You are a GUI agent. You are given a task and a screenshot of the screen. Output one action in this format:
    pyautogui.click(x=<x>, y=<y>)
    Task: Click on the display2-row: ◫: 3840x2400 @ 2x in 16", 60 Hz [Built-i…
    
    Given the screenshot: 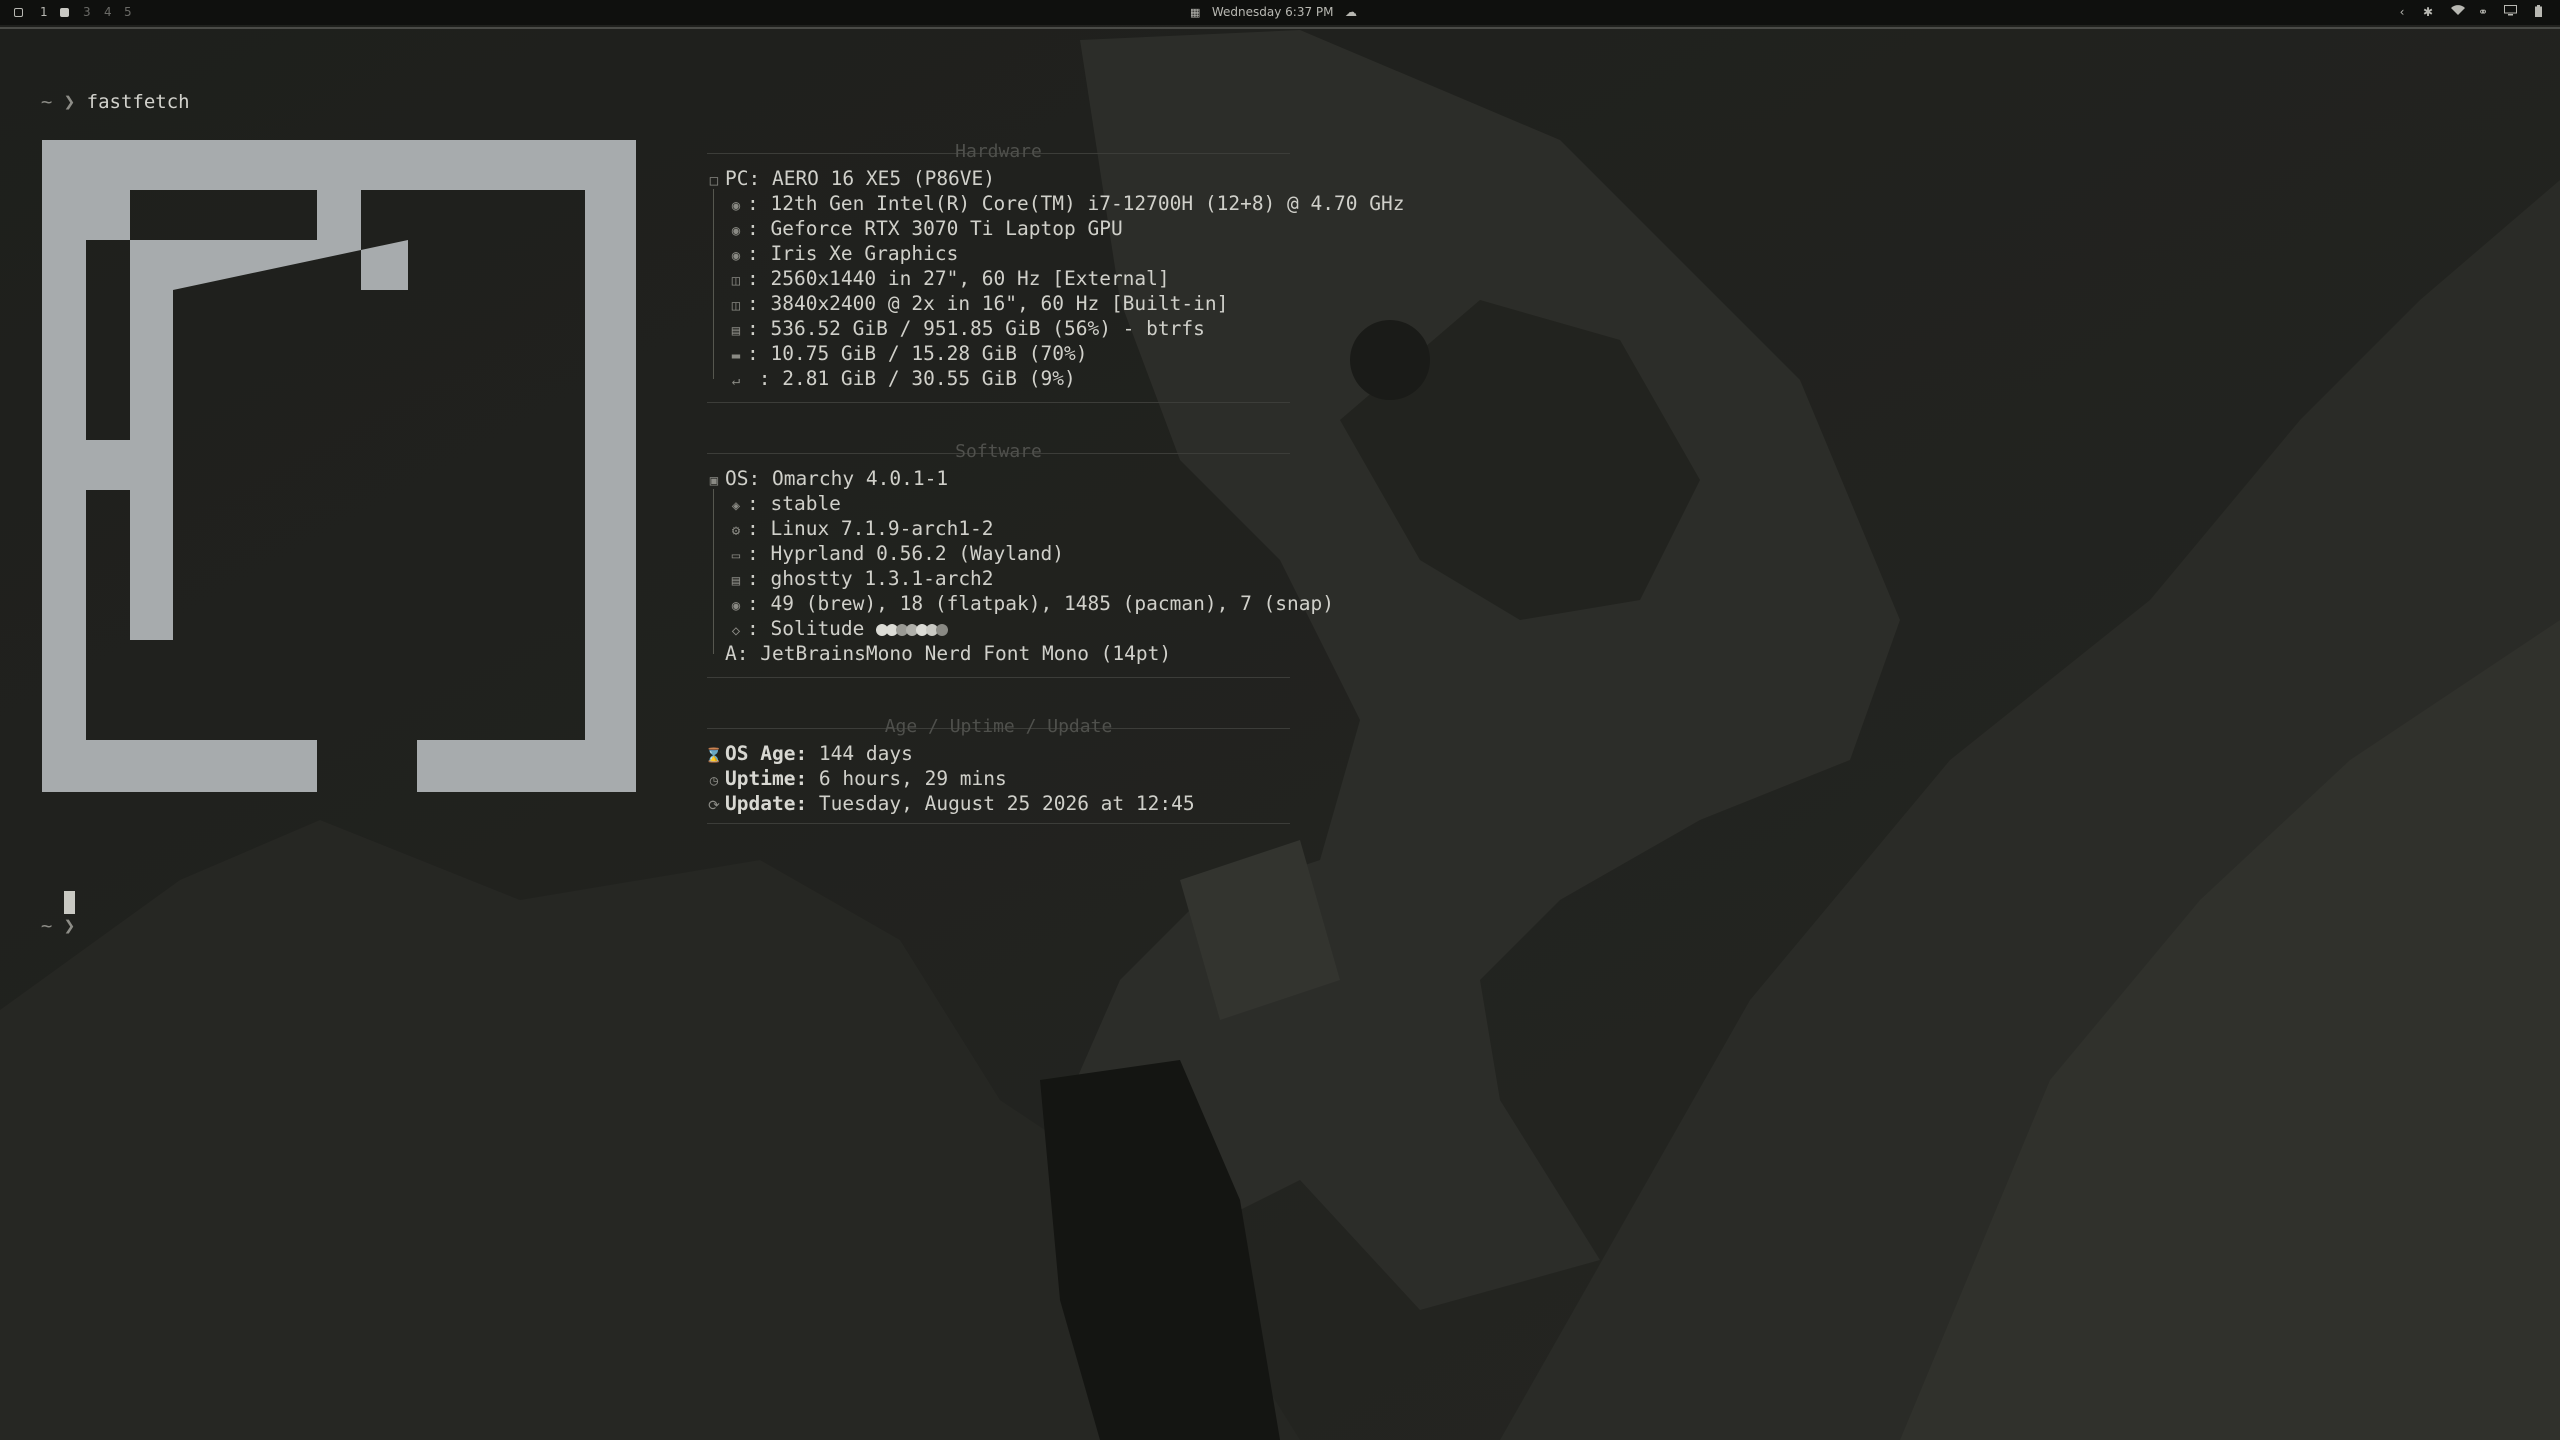 What is the action you would take?
    pyautogui.click(x=977, y=305)
    